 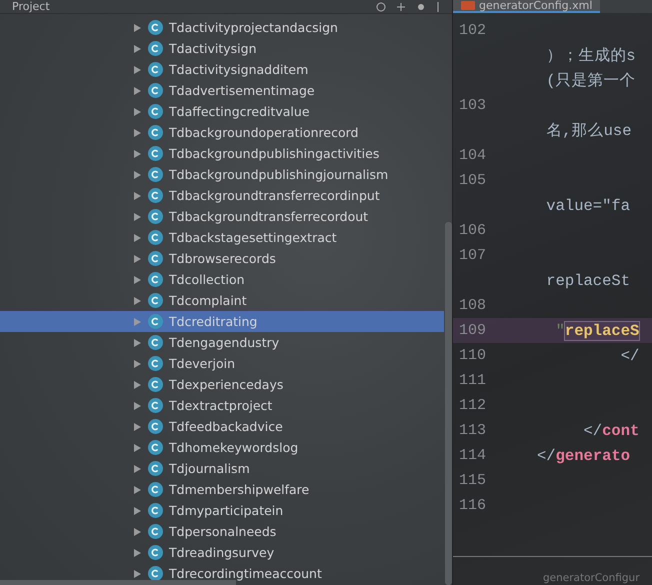 What do you see at coordinates (602, 331) in the screenshot?
I see `code-text: replaceS` at bounding box center [602, 331].